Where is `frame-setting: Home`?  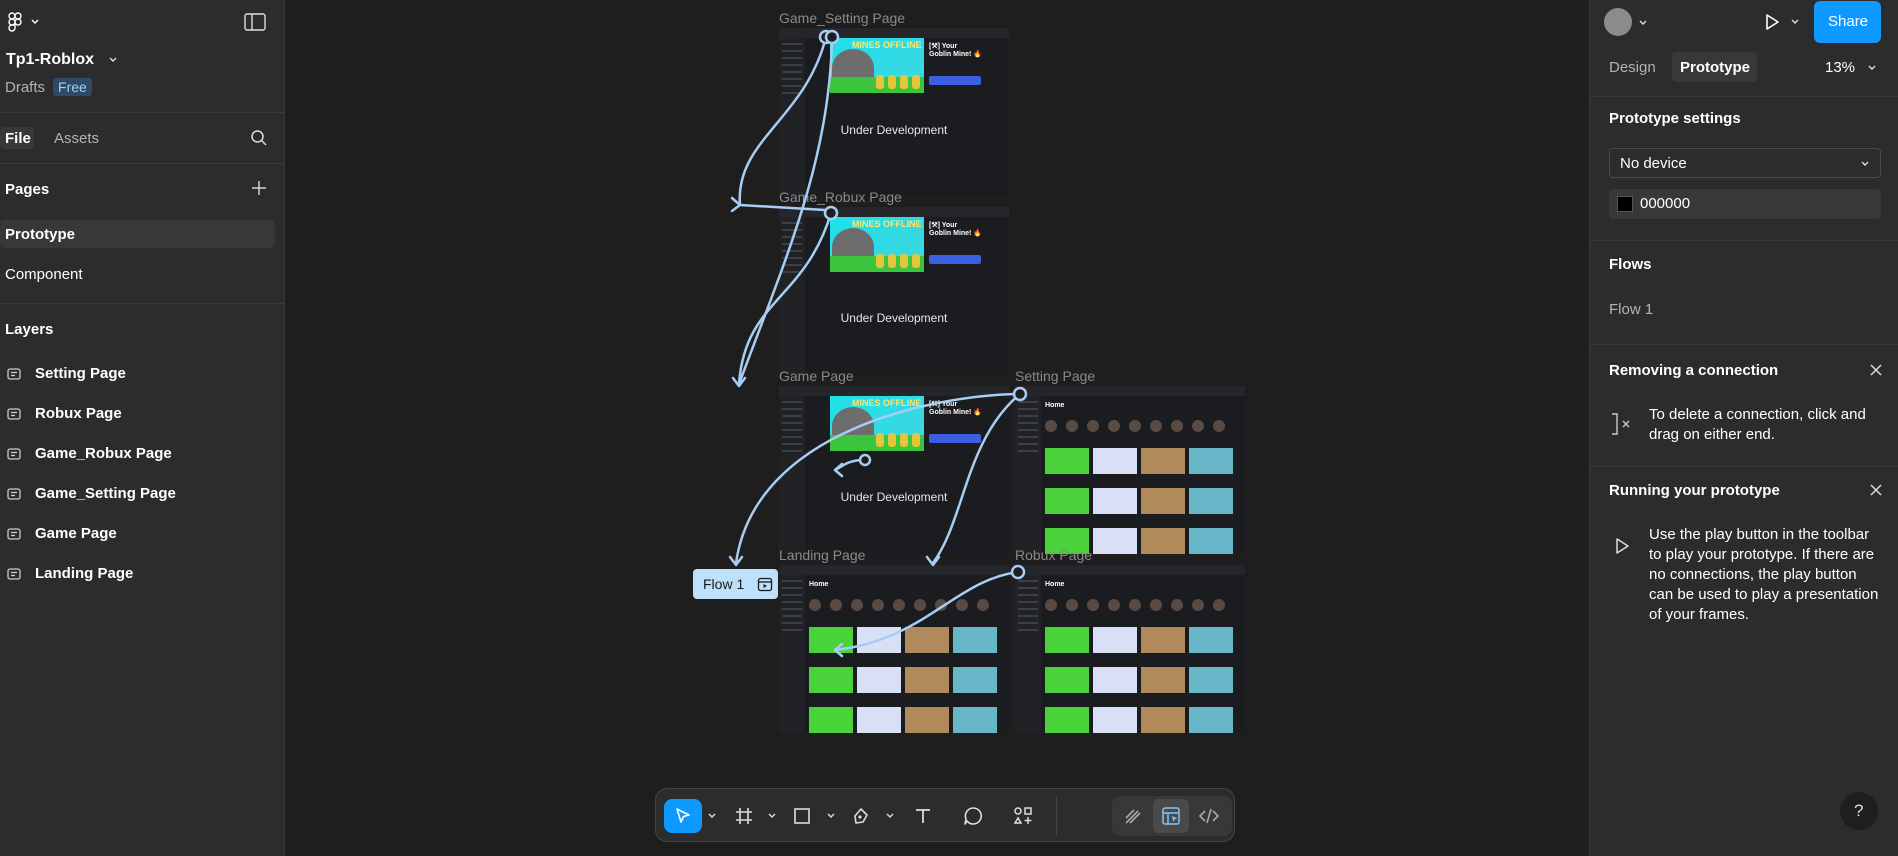 frame-setting: Home is located at coordinates (1130, 470).